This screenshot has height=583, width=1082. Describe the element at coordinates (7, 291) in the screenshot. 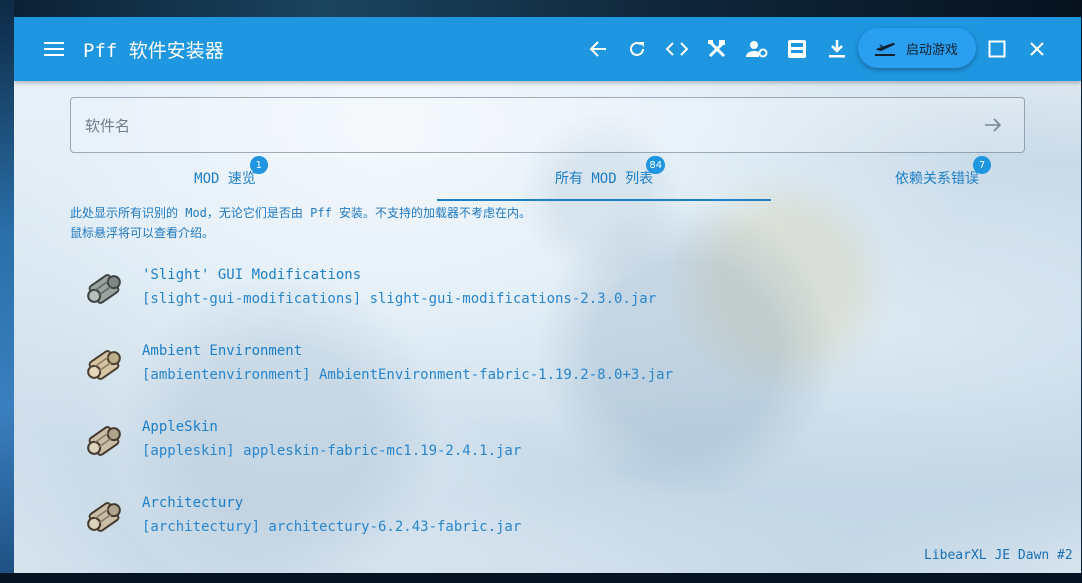

I see `desktop-background-left` at that location.